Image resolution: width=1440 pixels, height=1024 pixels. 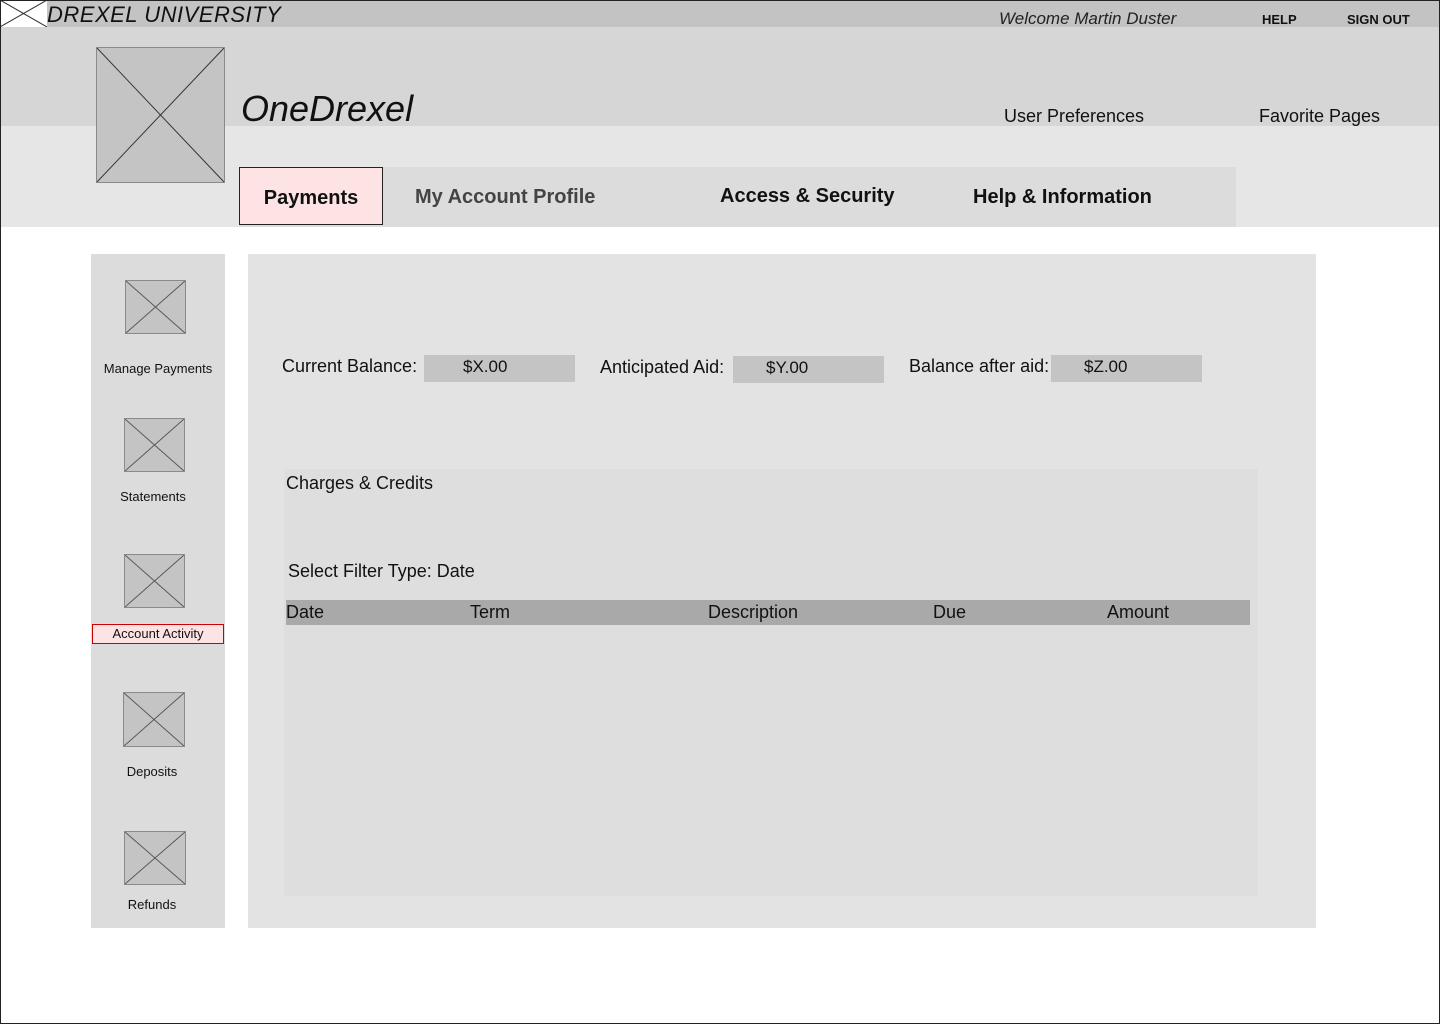 I want to click on anticipated-aid-label: Anticipated Aid:, so click(x=662, y=367).